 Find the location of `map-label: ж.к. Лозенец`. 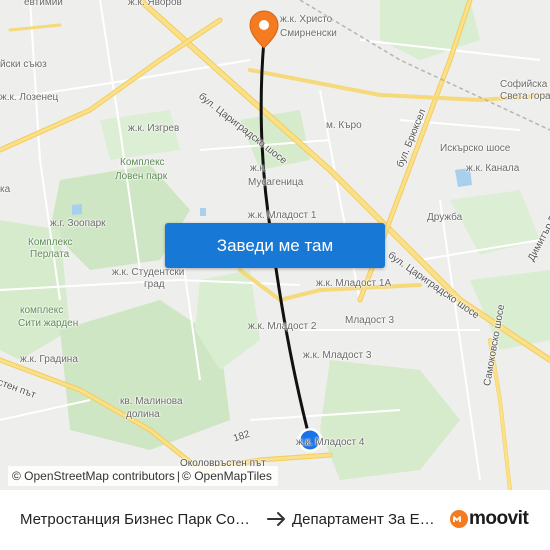

map-label: ж.к. Лозенец is located at coordinates (29, 97).